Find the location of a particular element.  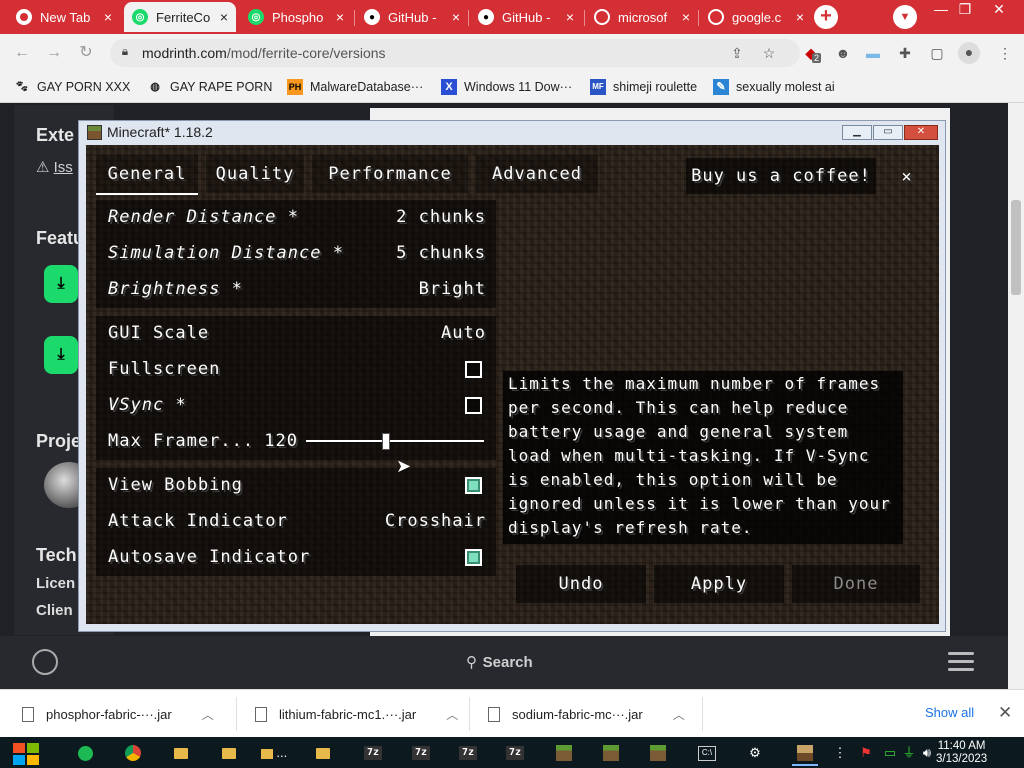

forward-arrow-icon: → is located at coordinates (54, 53).